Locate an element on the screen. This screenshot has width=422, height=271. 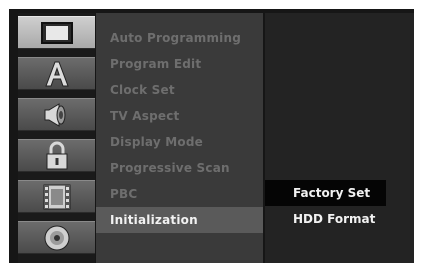
menu-item-program-edit: Program Edit is located at coordinates (179, 64).